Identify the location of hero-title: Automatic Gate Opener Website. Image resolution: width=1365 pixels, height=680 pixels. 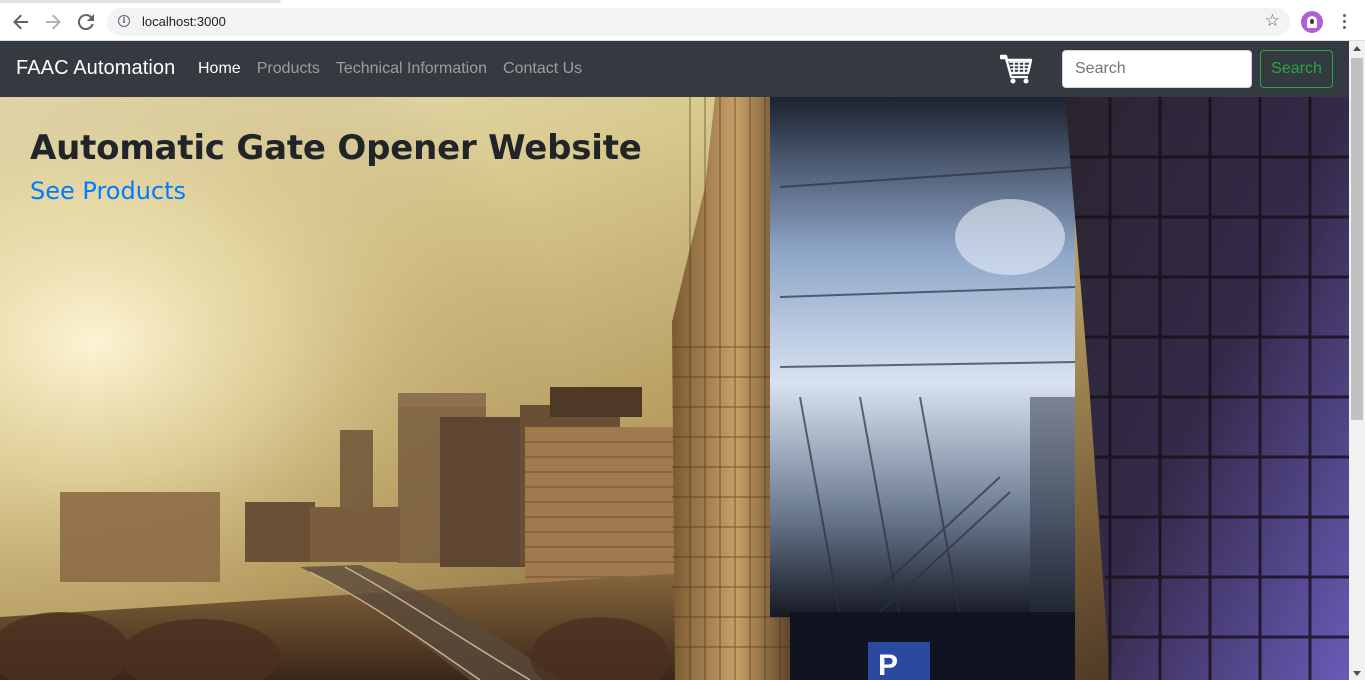
(336, 148).